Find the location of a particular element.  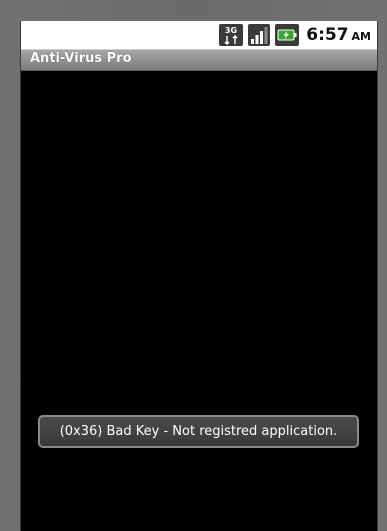

app-title-bar: Anti-Virus Pro is located at coordinates (199, 60).